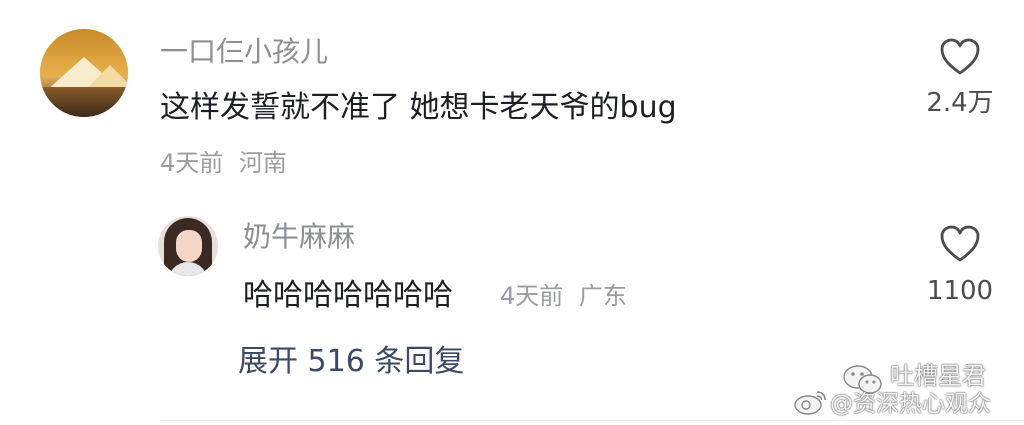  Describe the element at coordinates (192, 163) in the screenshot. I see `comment-time: 4天前` at that location.